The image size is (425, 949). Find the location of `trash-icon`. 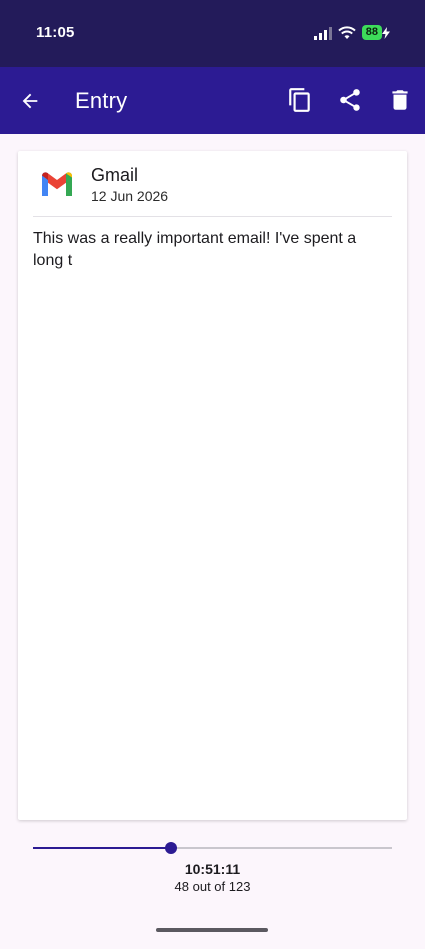

trash-icon is located at coordinates (400, 100).